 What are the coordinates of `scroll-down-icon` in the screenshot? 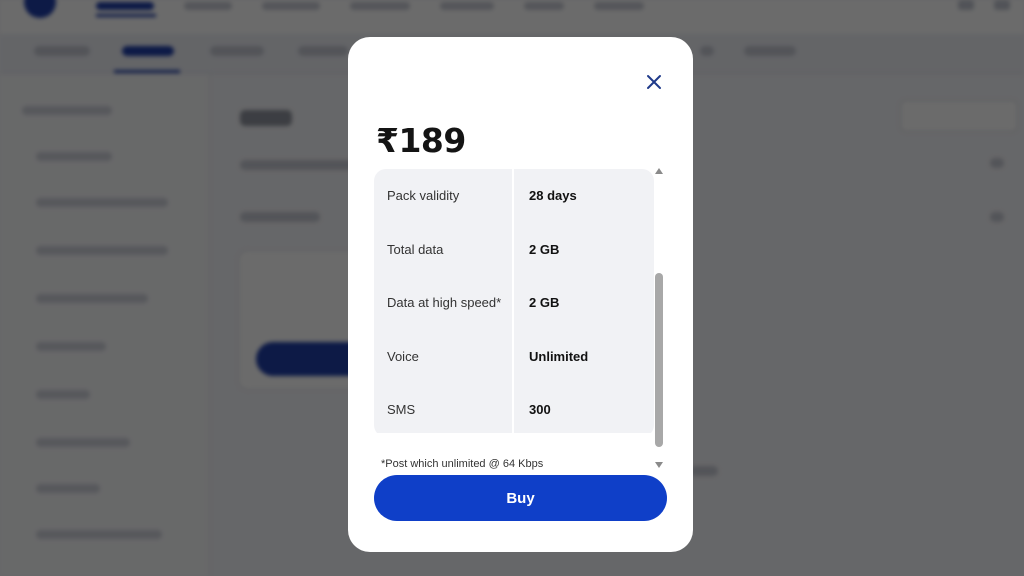 It's located at (659, 465).